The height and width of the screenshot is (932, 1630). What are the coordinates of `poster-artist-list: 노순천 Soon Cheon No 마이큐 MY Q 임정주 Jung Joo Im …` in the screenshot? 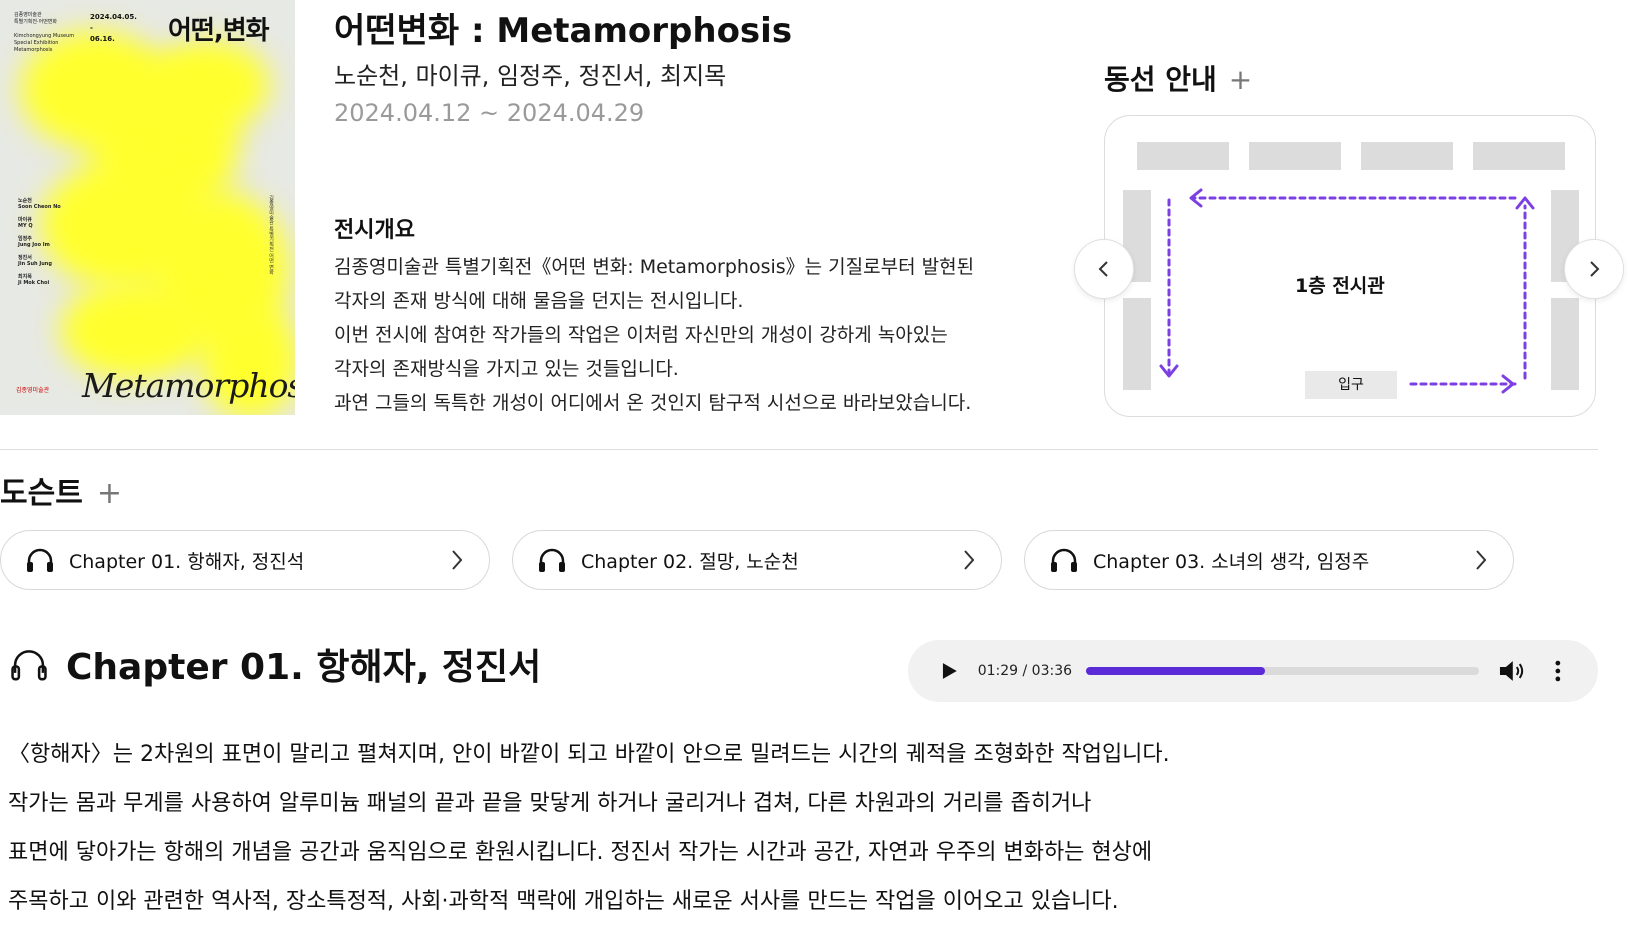 It's located at (39, 242).